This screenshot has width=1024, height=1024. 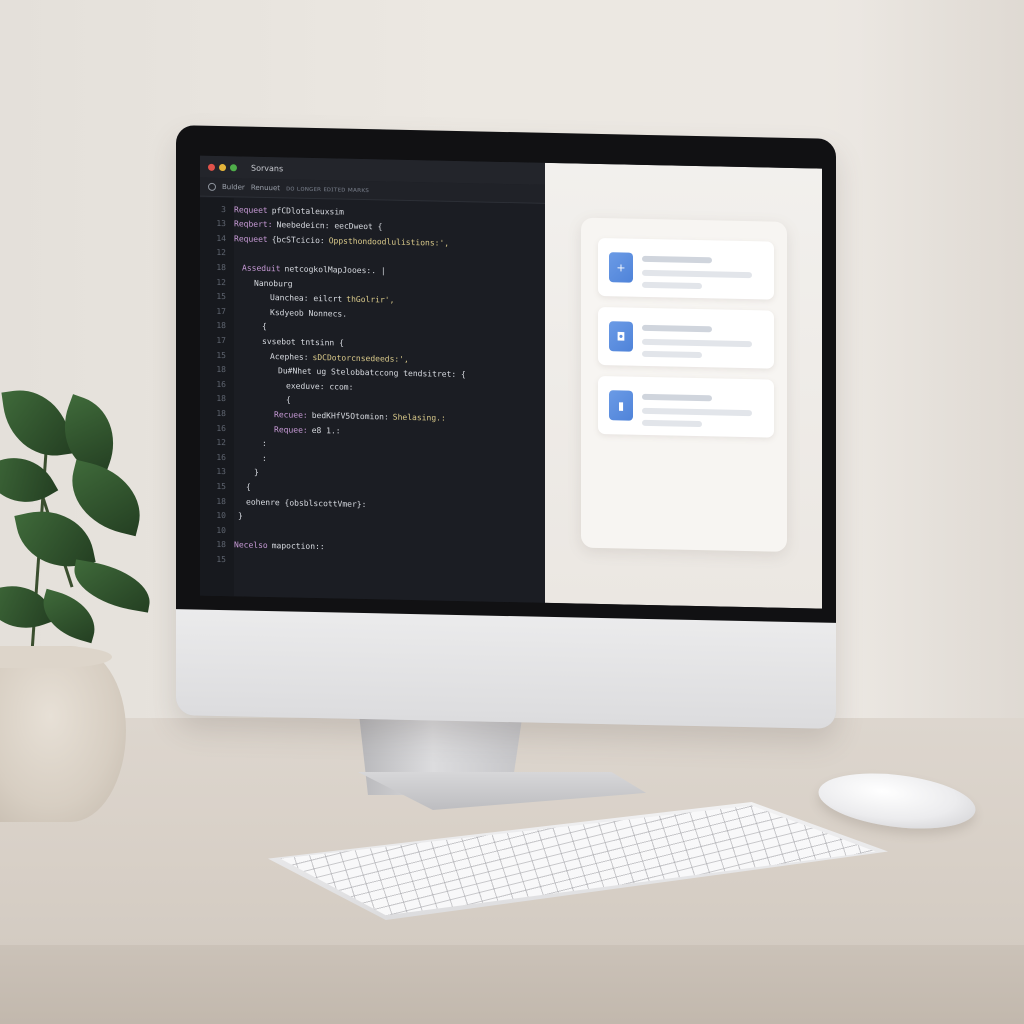 I want to click on toolbar-item: ᴅᴏ ʟᴏɴɢᴇʀ ᴇᴅɪᴛᴇᴅ ᴍᴀʀᴋs, so click(x=327, y=189).